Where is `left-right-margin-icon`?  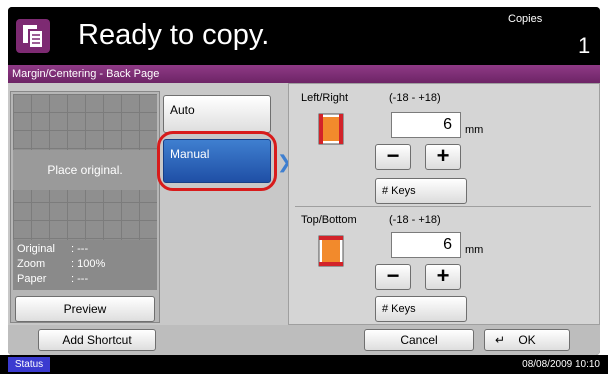 left-right-margin-icon is located at coordinates (331, 129).